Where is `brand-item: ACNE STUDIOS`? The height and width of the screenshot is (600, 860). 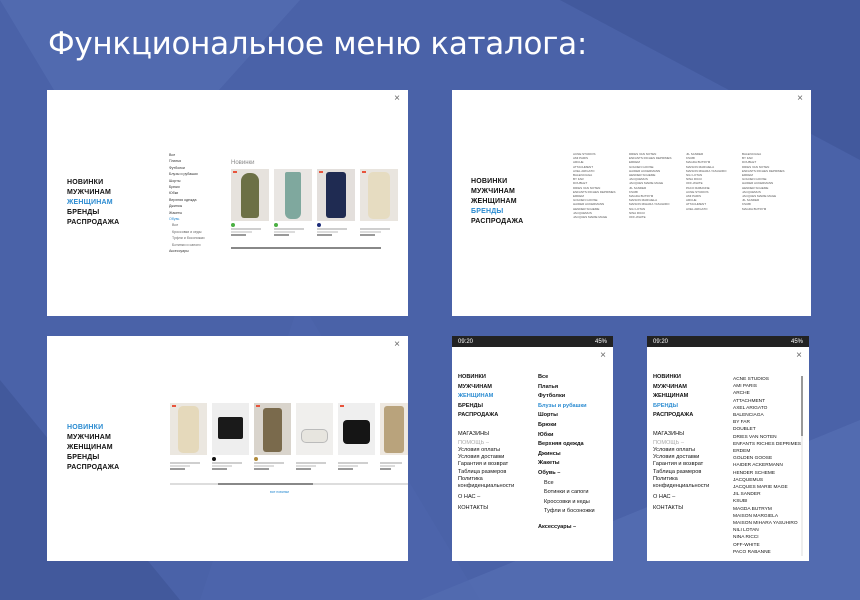 brand-item: ACNE STUDIOS is located at coordinates (767, 379).